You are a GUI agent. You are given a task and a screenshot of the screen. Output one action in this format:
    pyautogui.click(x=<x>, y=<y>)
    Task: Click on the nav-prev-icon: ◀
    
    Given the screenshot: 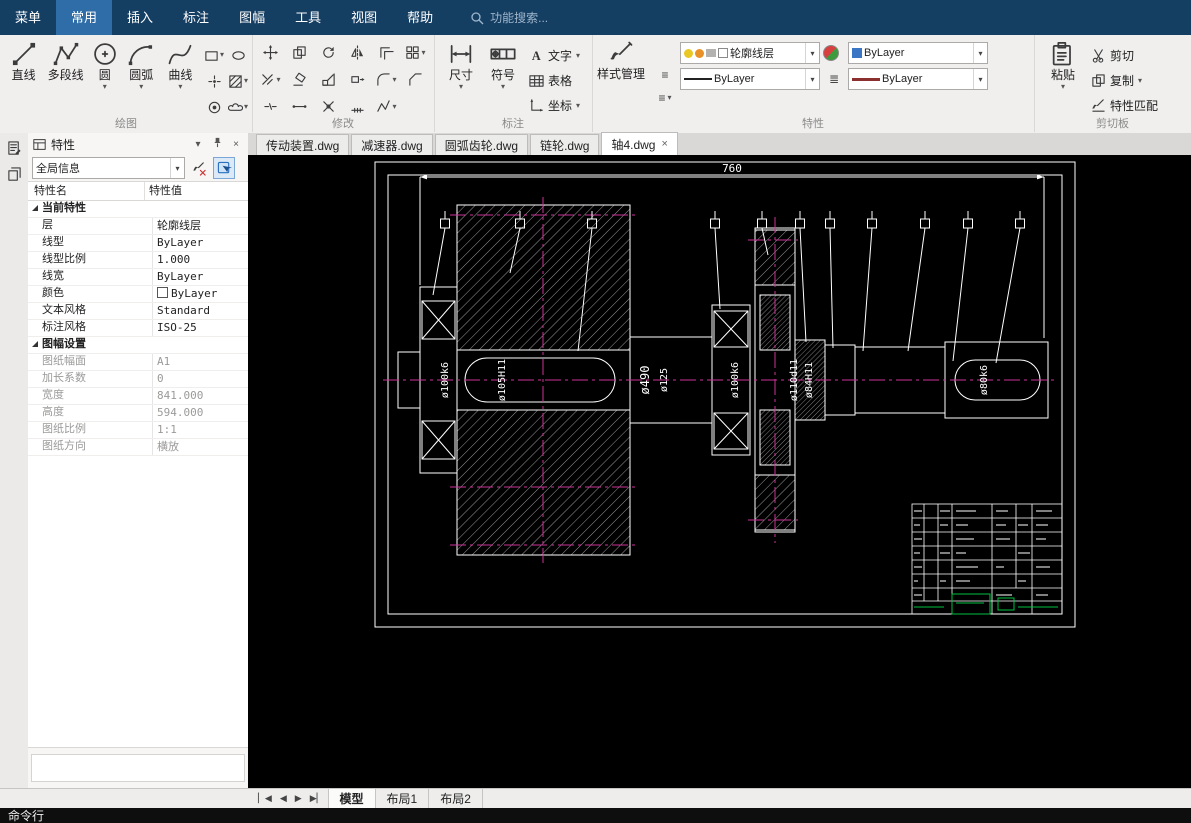 What is the action you would take?
    pyautogui.click(x=283, y=798)
    